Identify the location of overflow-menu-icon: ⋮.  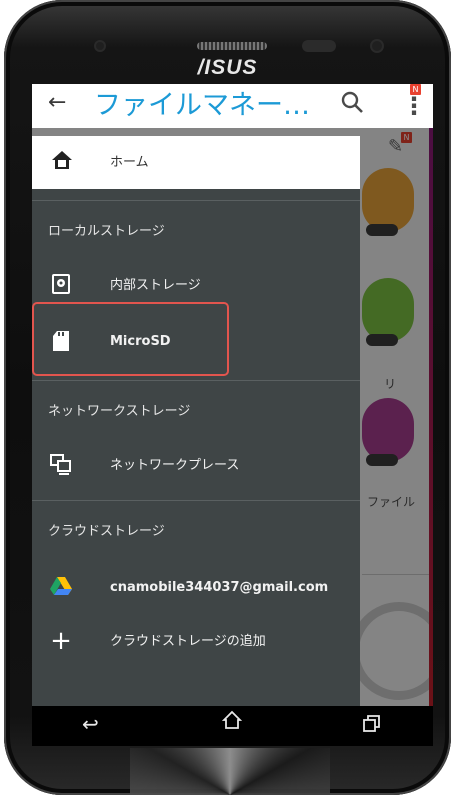
(414, 106).